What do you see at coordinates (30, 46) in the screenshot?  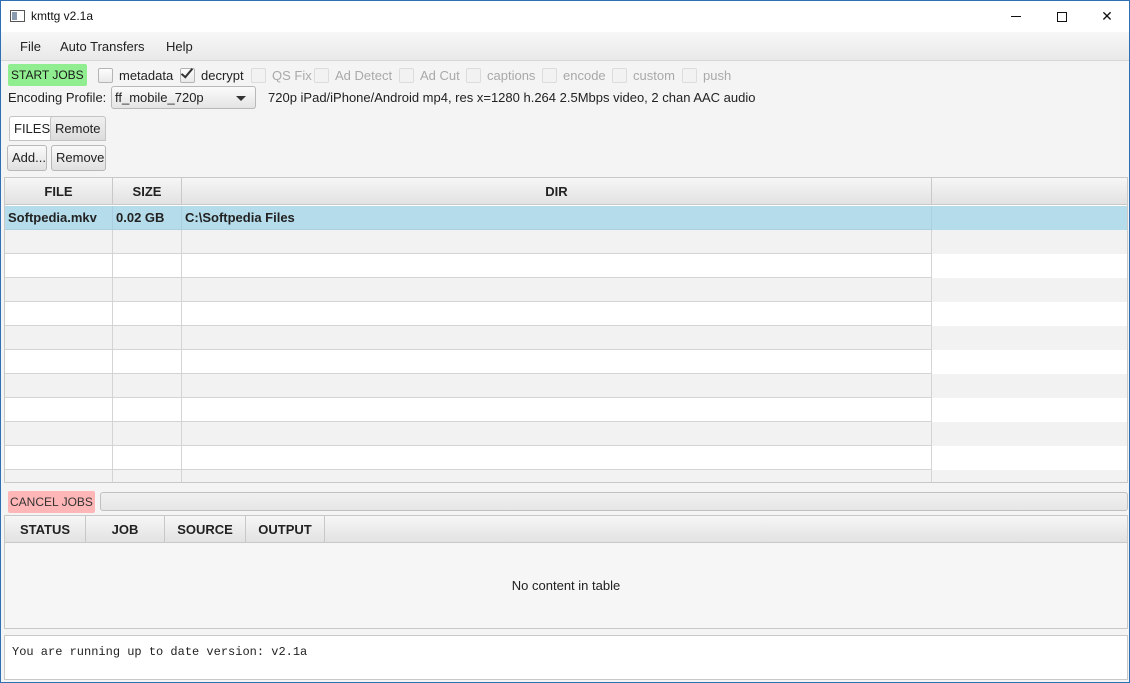 I see `menu-file: File` at bounding box center [30, 46].